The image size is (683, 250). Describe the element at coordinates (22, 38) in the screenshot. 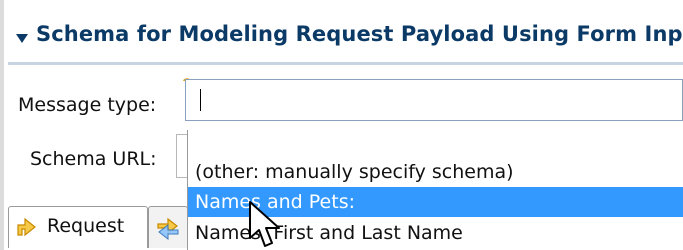

I see `chevron-down-icon` at that location.